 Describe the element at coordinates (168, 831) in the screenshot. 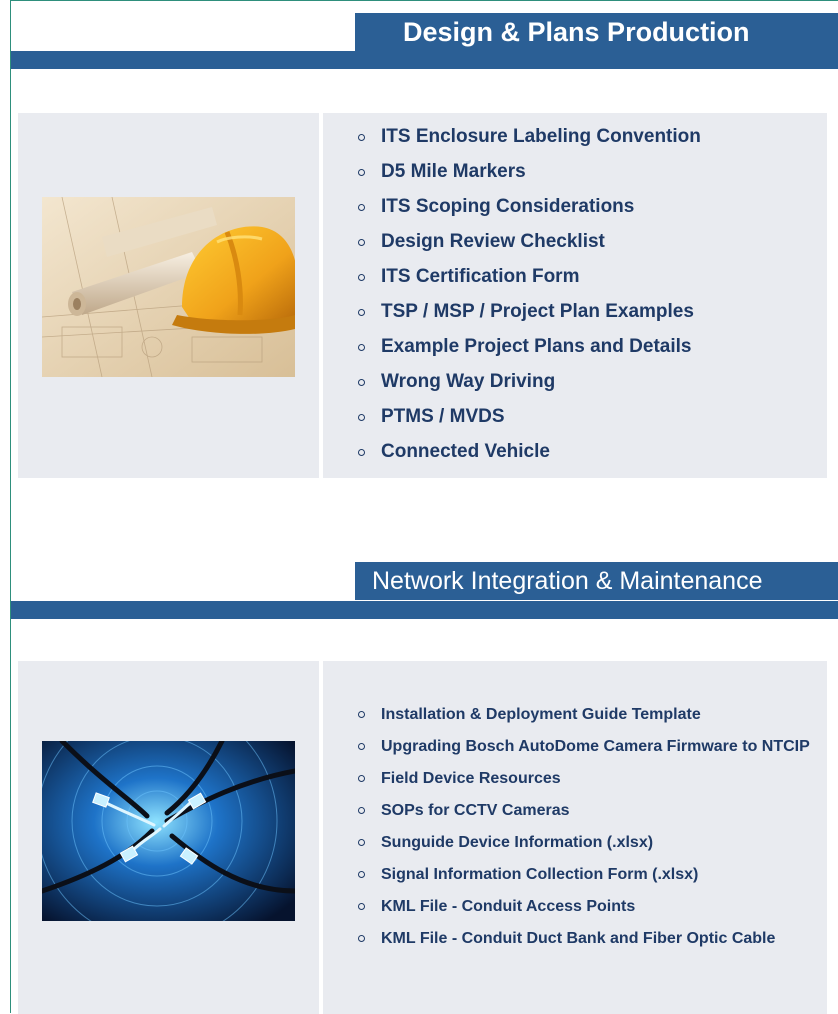

I see `network-cables-image` at that location.